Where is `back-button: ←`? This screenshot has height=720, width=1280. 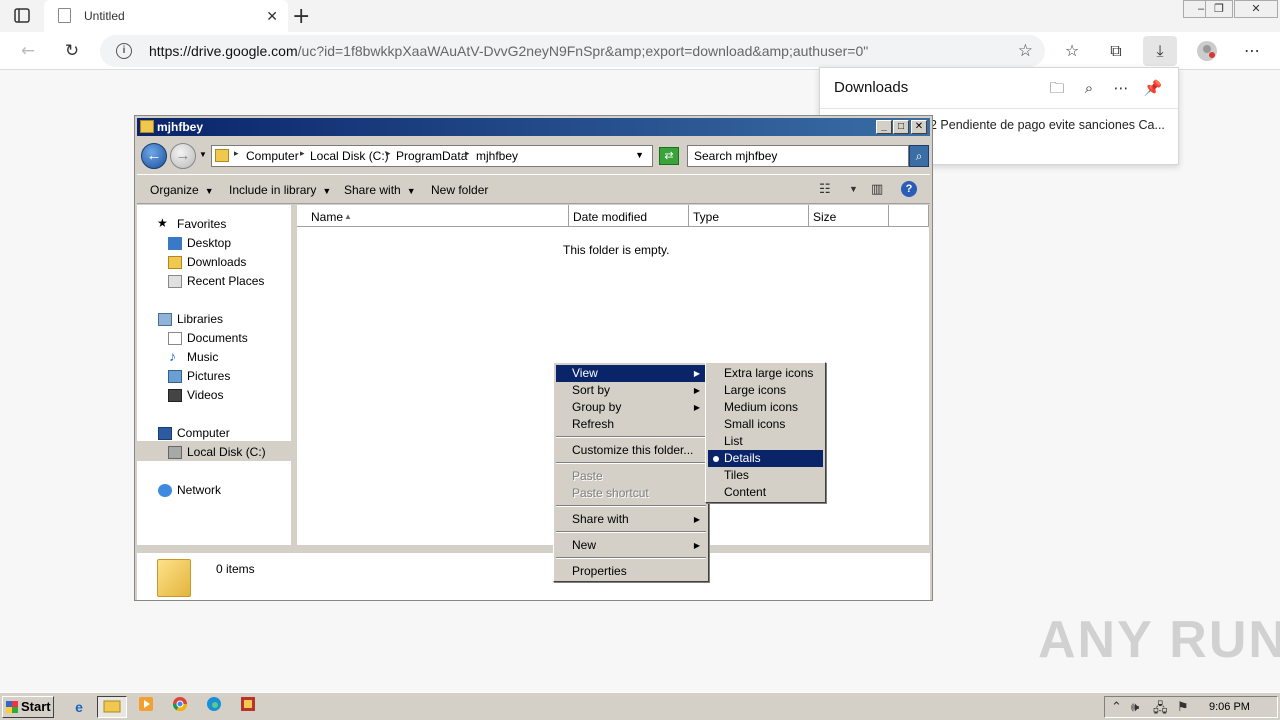 back-button: ← is located at coordinates (154, 156).